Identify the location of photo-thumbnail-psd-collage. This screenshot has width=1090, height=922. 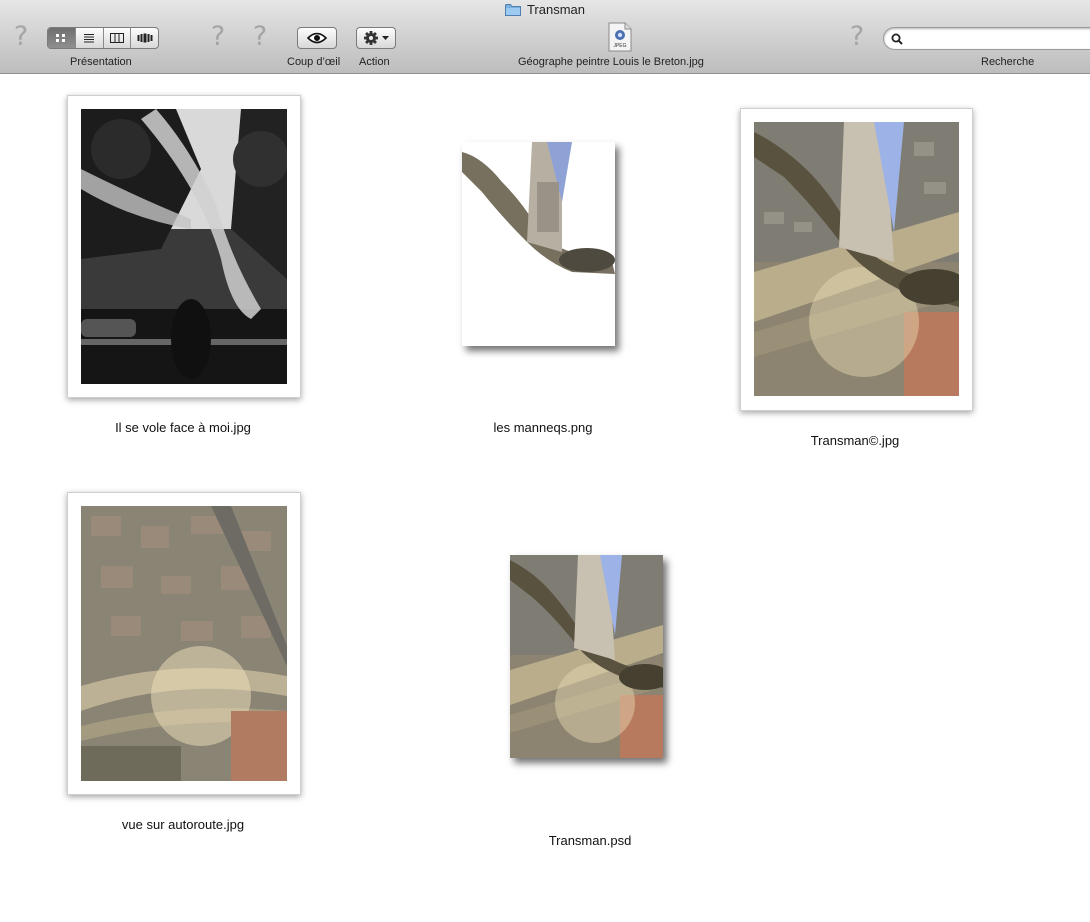
(586, 656).